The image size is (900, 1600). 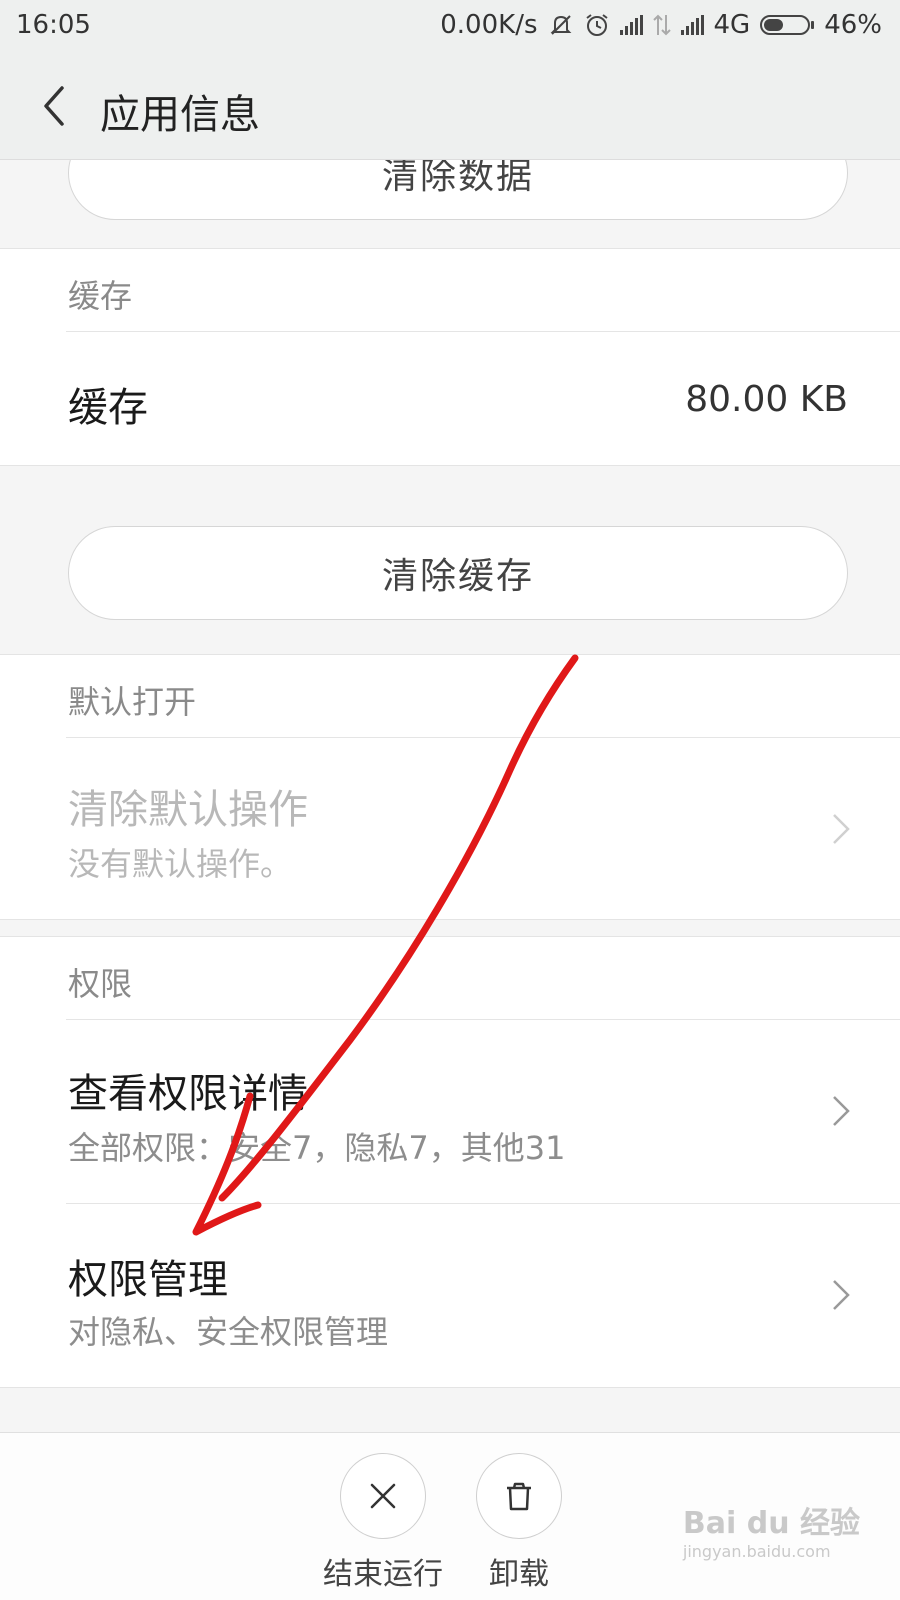 What do you see at coordinates (450, 357) in the screenshot?
I see `cache-section: 缓存 缓存 80.00 KB` at bounding box center [450, 357].